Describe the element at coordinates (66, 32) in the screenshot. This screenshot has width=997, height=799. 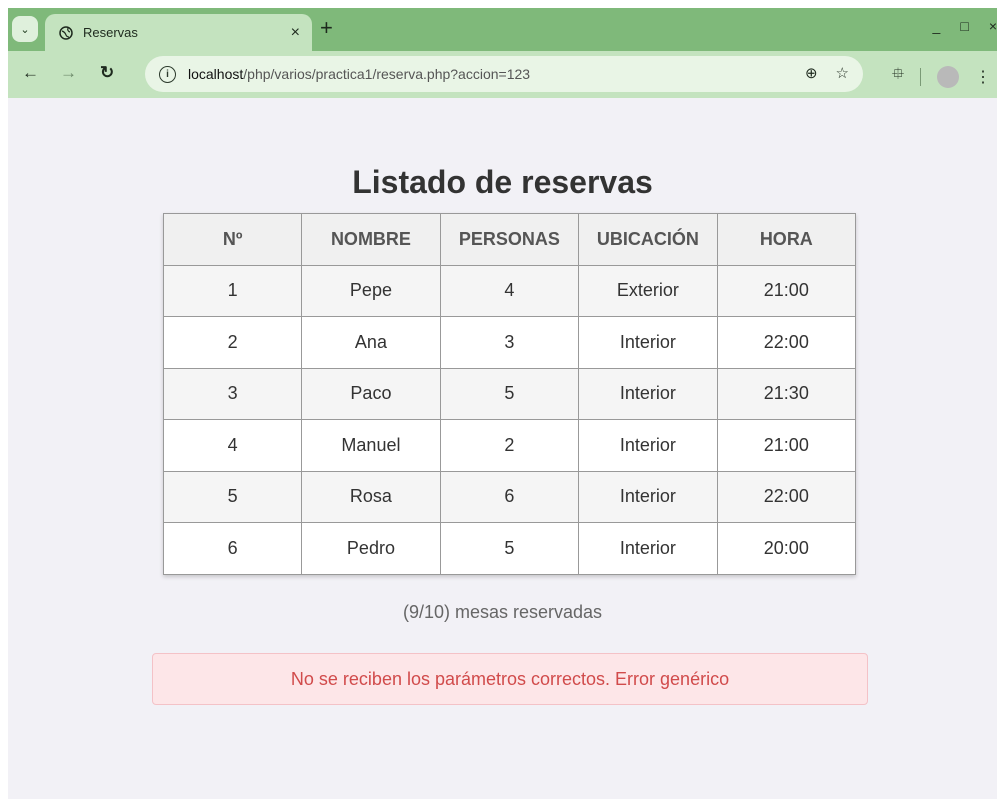
I see `globe-icon` at that location.